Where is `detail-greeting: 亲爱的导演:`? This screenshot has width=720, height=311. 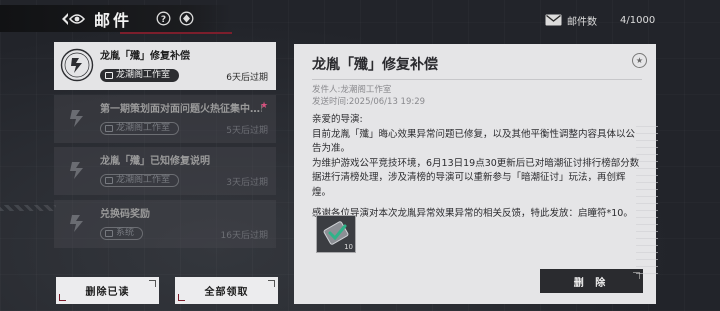 detail-greeting: 亲爱的导演: is located at coordinates (337, 119).